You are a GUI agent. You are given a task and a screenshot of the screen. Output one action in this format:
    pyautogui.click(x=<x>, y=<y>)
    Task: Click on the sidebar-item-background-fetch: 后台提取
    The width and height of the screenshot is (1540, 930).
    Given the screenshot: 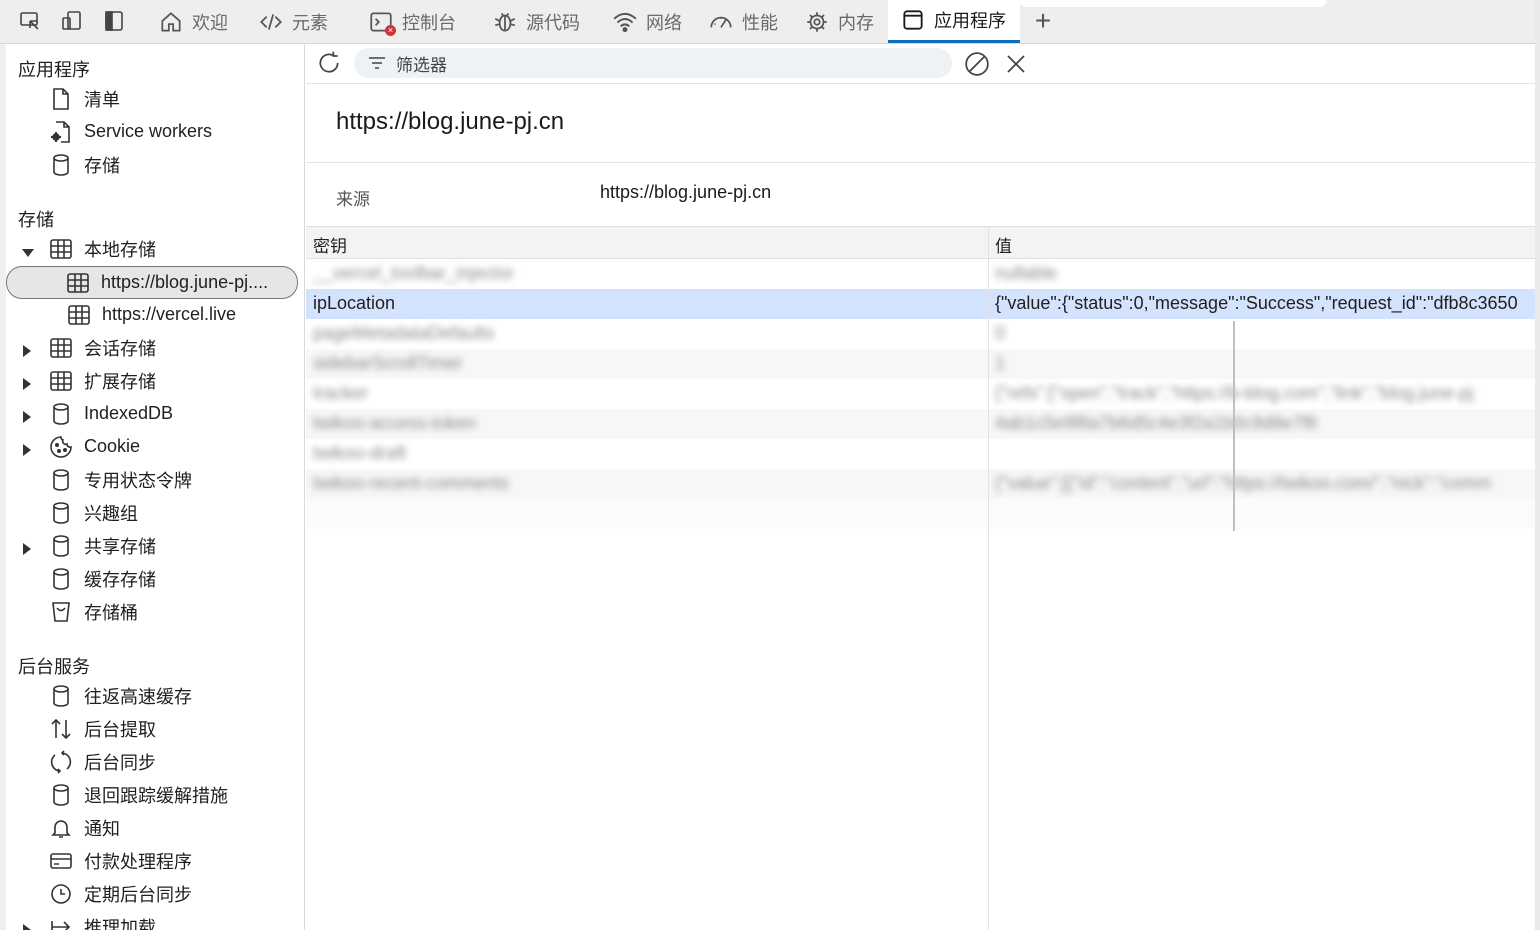 What is the action you would take?
    pyautogui.click(x=102, y=728)
    